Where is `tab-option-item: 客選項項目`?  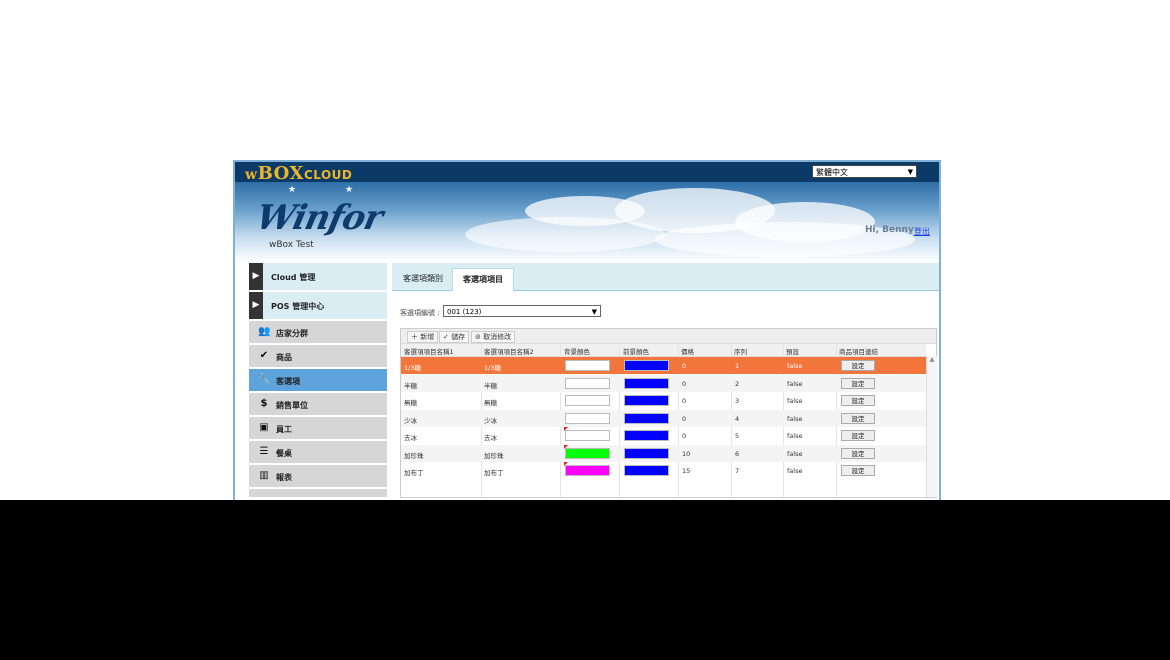
tab-option-item: 客選項項目 is located at coordinates (483, 279).